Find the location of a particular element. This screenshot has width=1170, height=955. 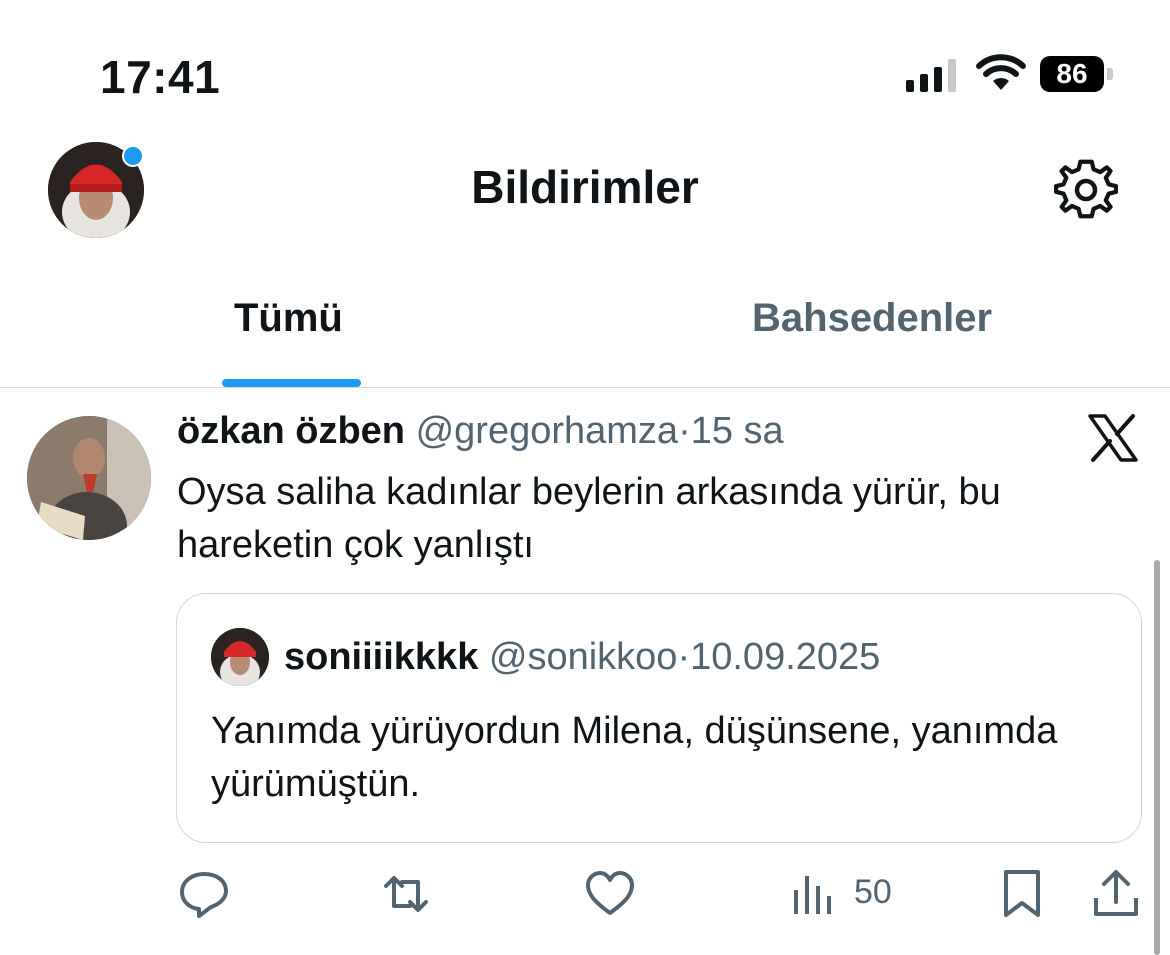

wifi-icon is located at coordinates (1001, 72).